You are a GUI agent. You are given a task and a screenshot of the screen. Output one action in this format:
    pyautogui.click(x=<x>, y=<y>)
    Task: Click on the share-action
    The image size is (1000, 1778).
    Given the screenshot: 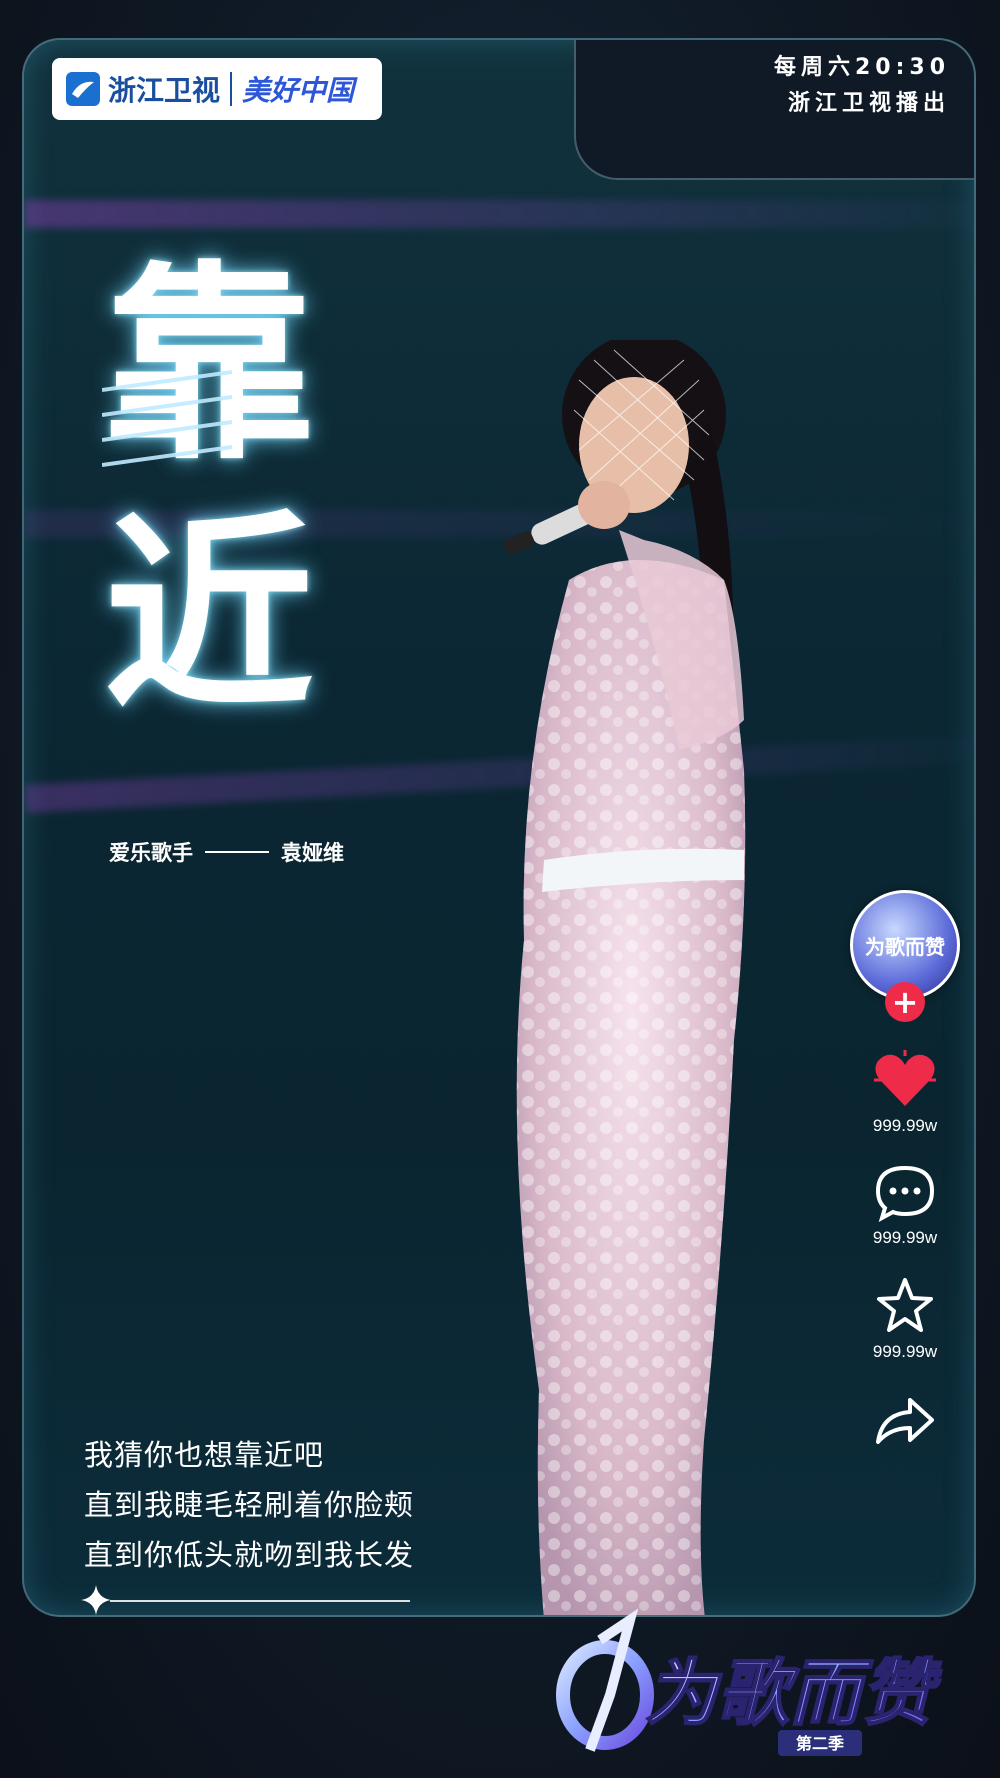 What is the action you would take?
    pyautogui.click(x=905, y=1421)
    